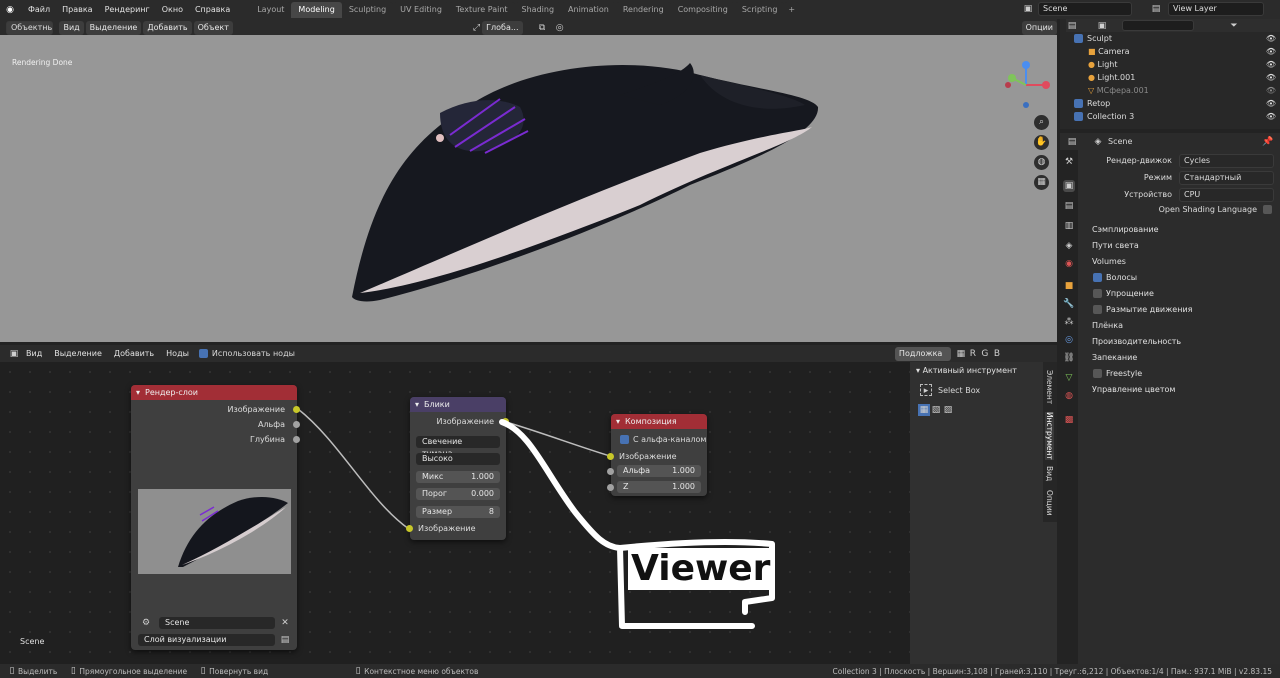  I want to click on object-tab-icon: ■, so click(1069, 286).